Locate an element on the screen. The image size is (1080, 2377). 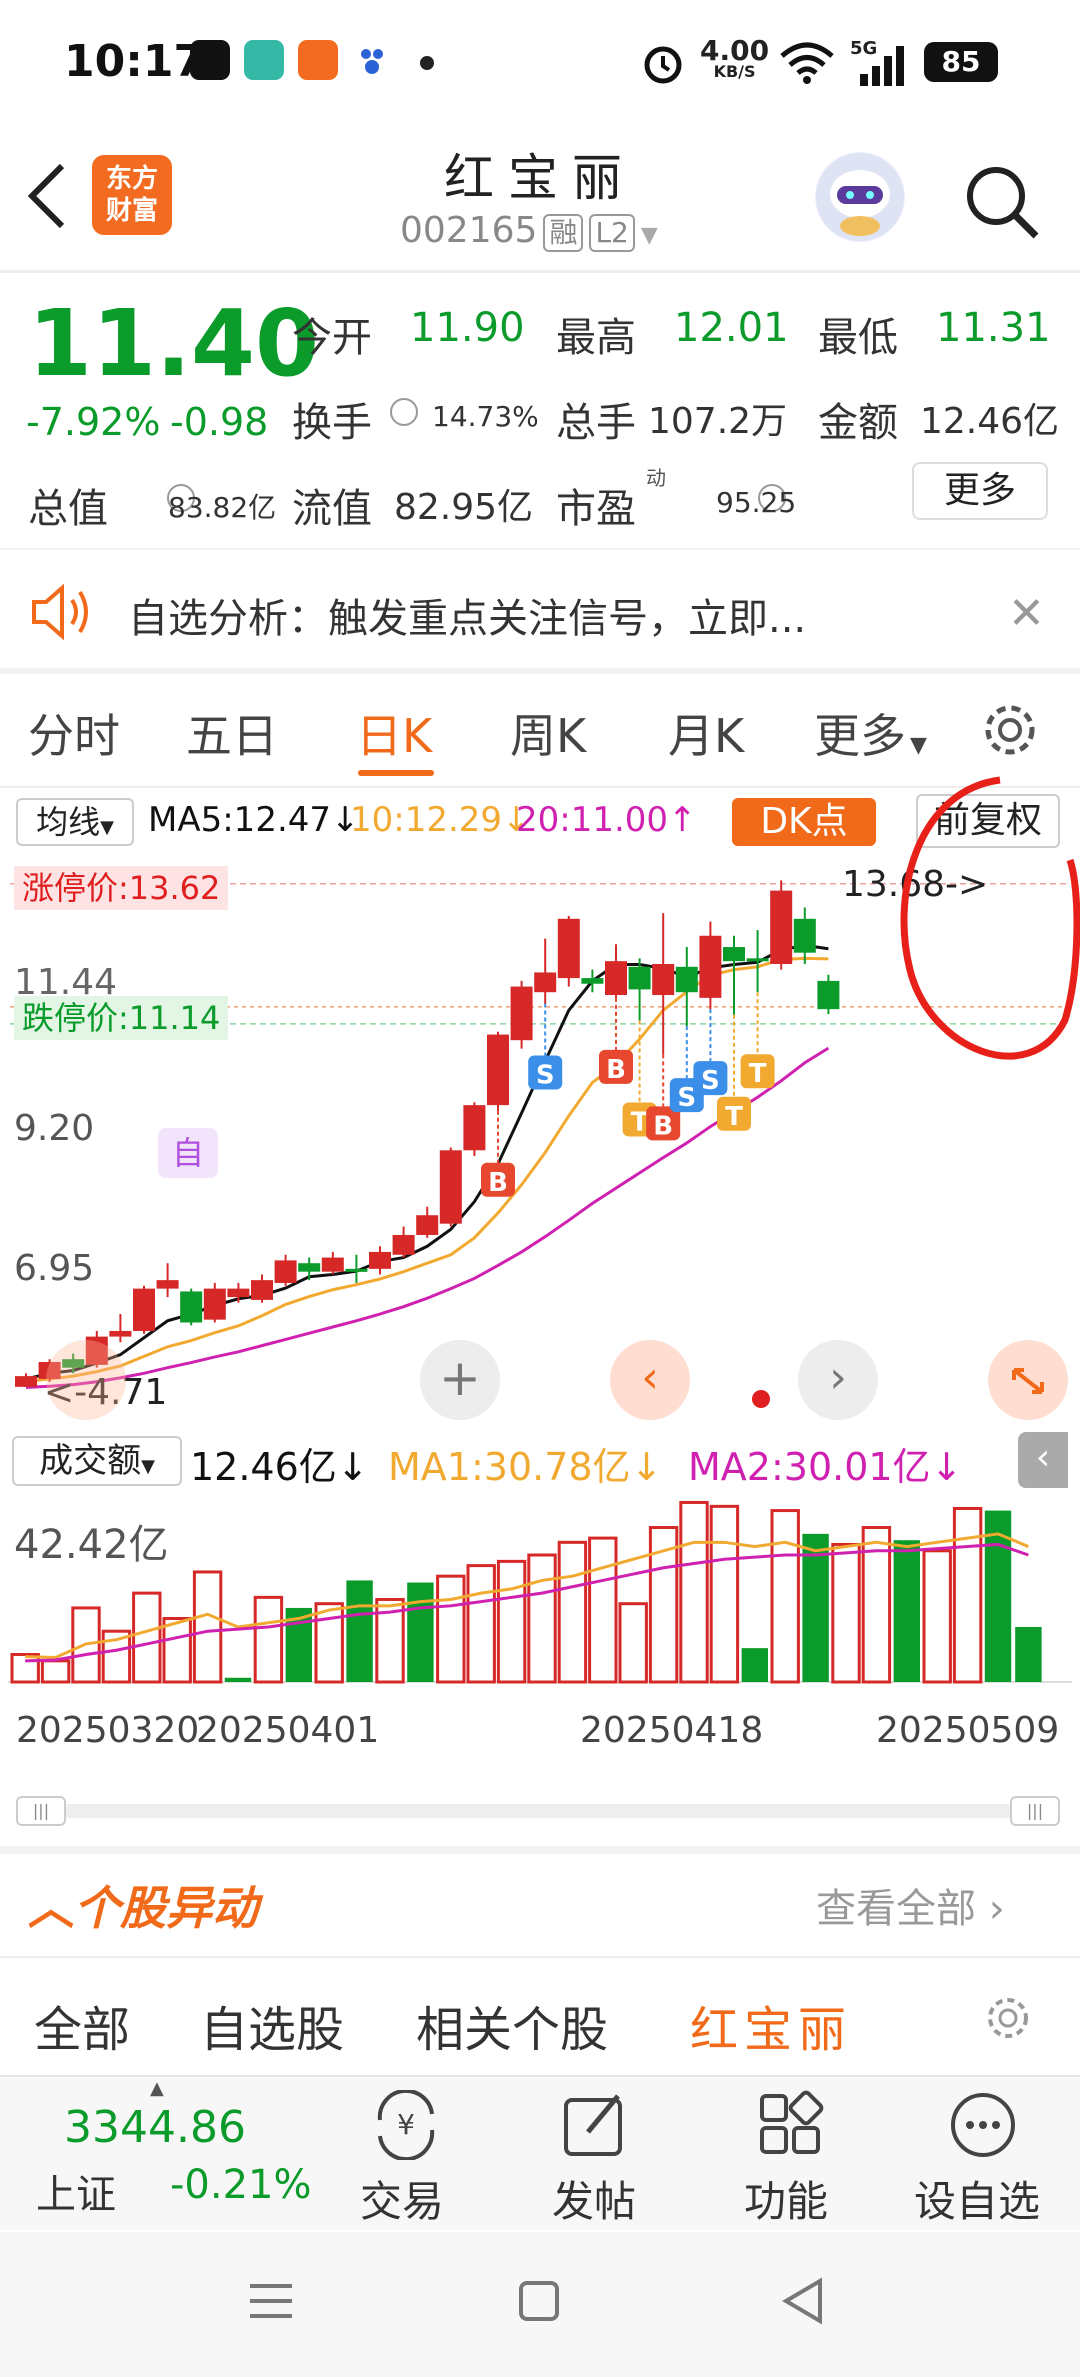
current-price: 11.40 is located at coordinates (174, 343).